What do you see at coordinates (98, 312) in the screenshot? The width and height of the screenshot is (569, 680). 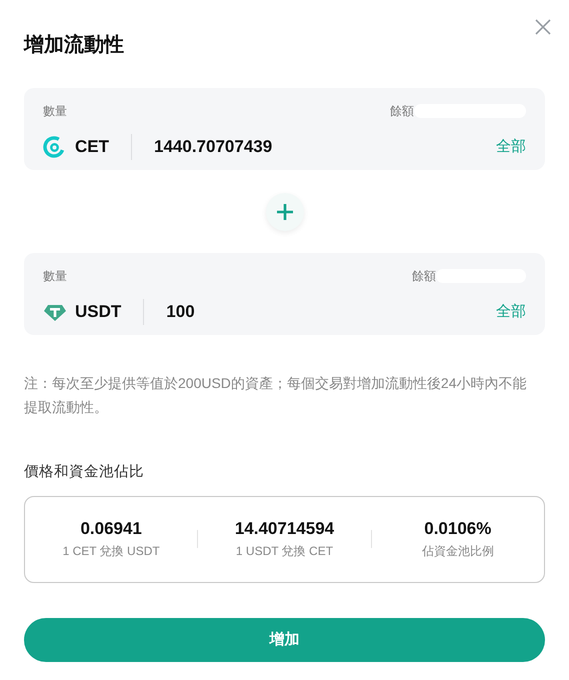 I see `token-name: USDT` at bounding box center [98, 312].